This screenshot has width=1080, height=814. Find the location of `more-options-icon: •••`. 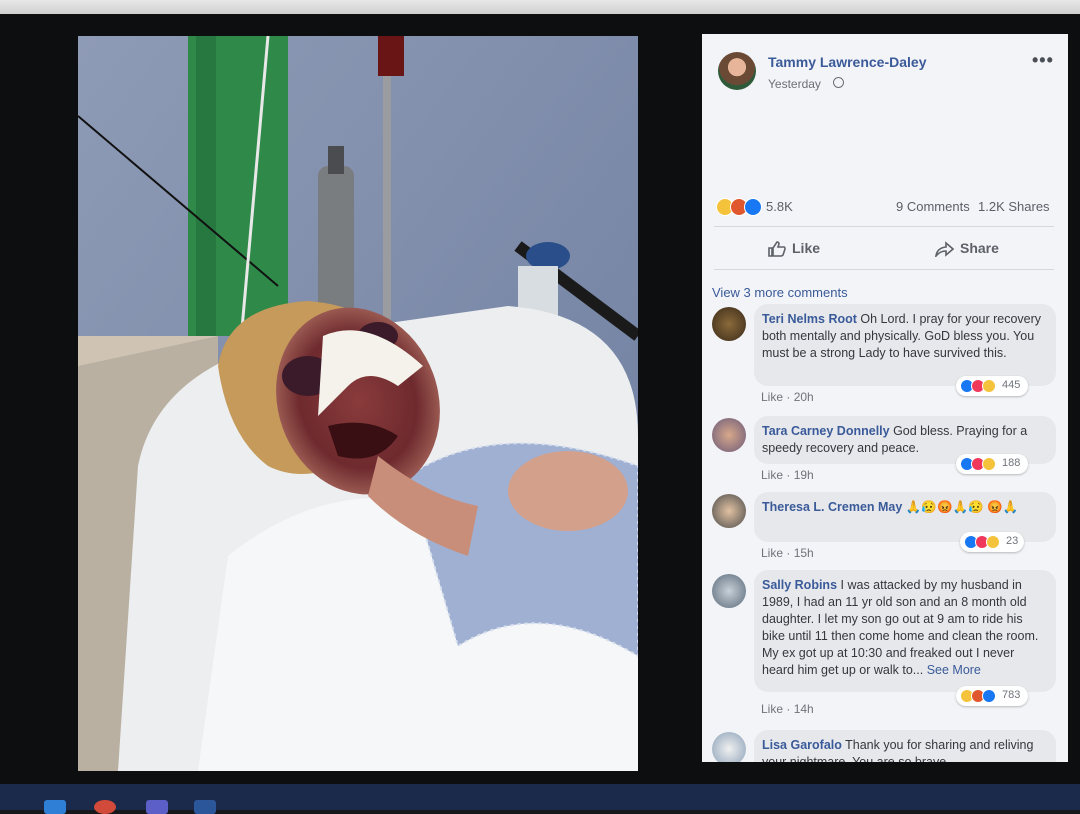

more-options-icon: ••• is located at coordinates (1043, 60).